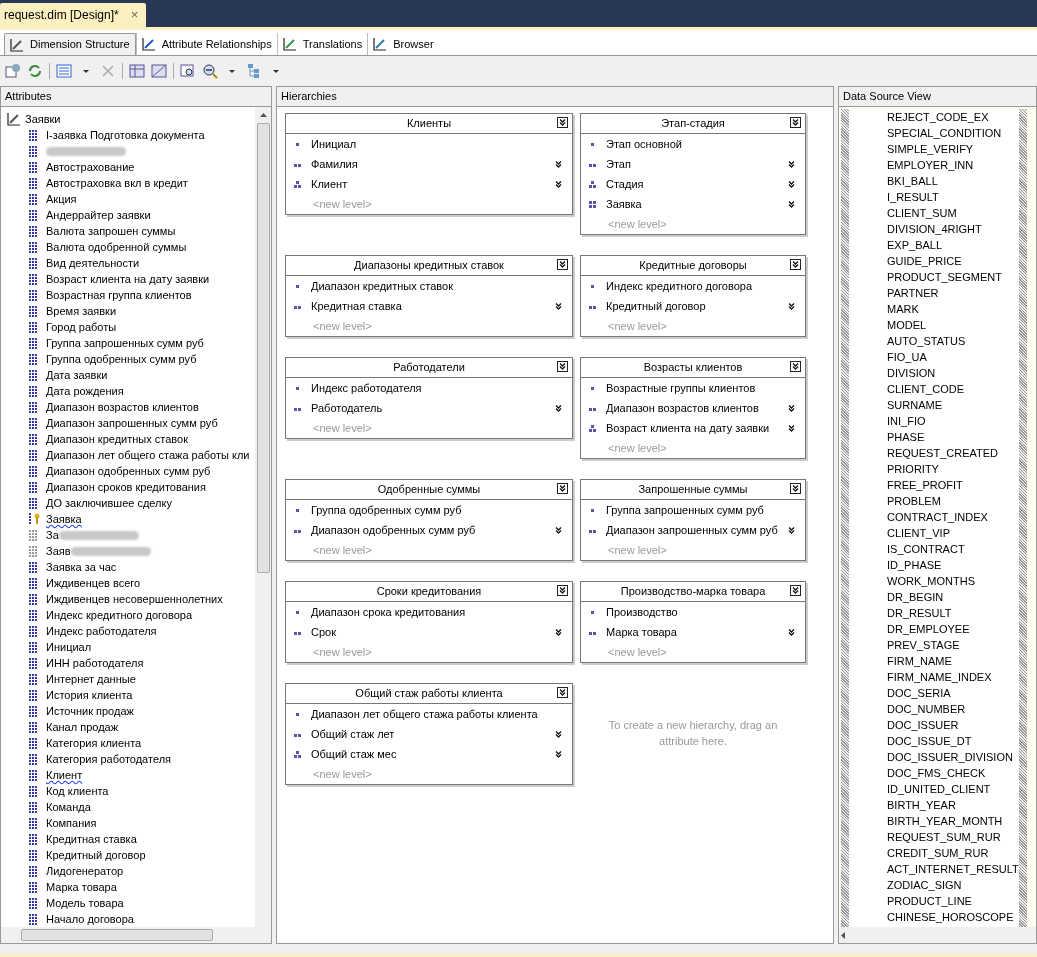 Image resolution: width=1037 pixels, height=957 pixels. Describe the element at coordinates (81, 327) in the screenshot. I see `attribute-item: Город работы` at that location.